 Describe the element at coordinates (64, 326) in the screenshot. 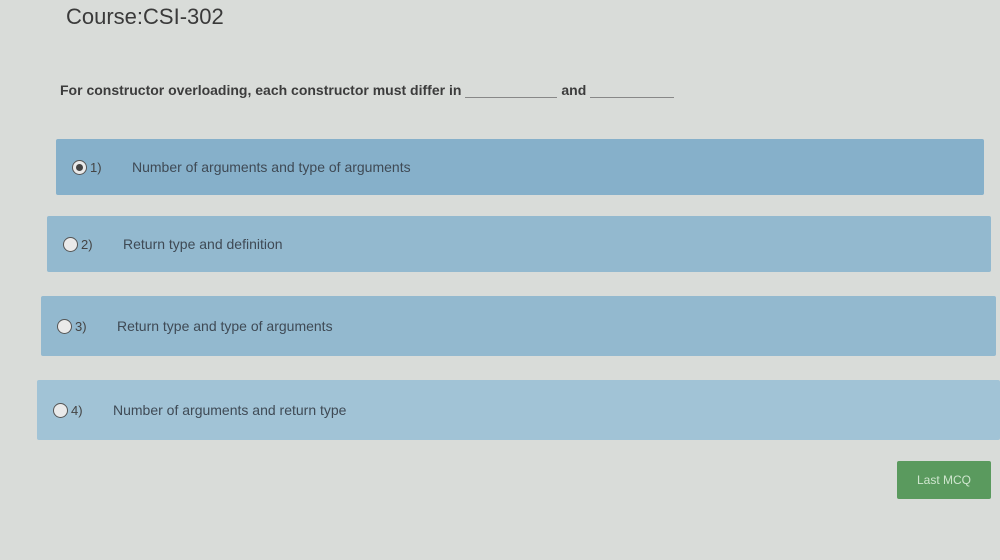

I see `option-3-radio` at that location.